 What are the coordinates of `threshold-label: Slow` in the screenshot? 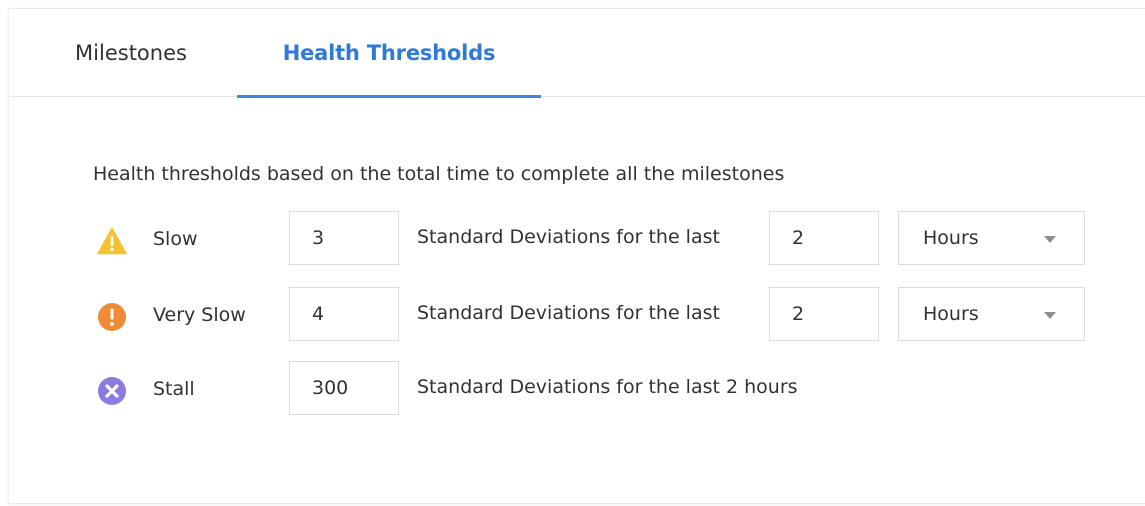 It's located at (175, 239).